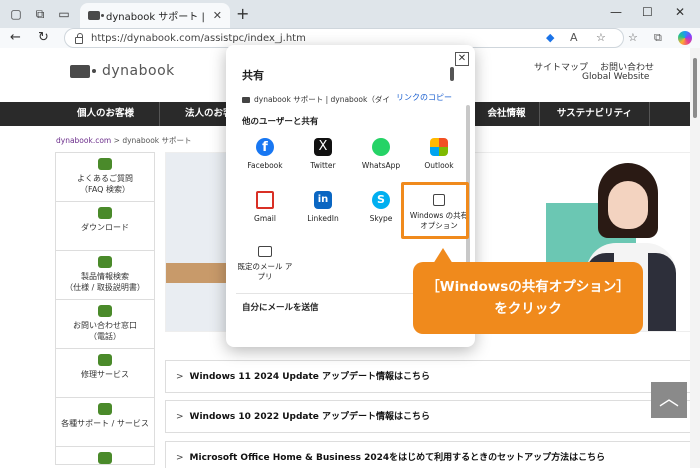 This screenshot has width=700, height=468. I want to click on faq-icon, so click(105, 164).